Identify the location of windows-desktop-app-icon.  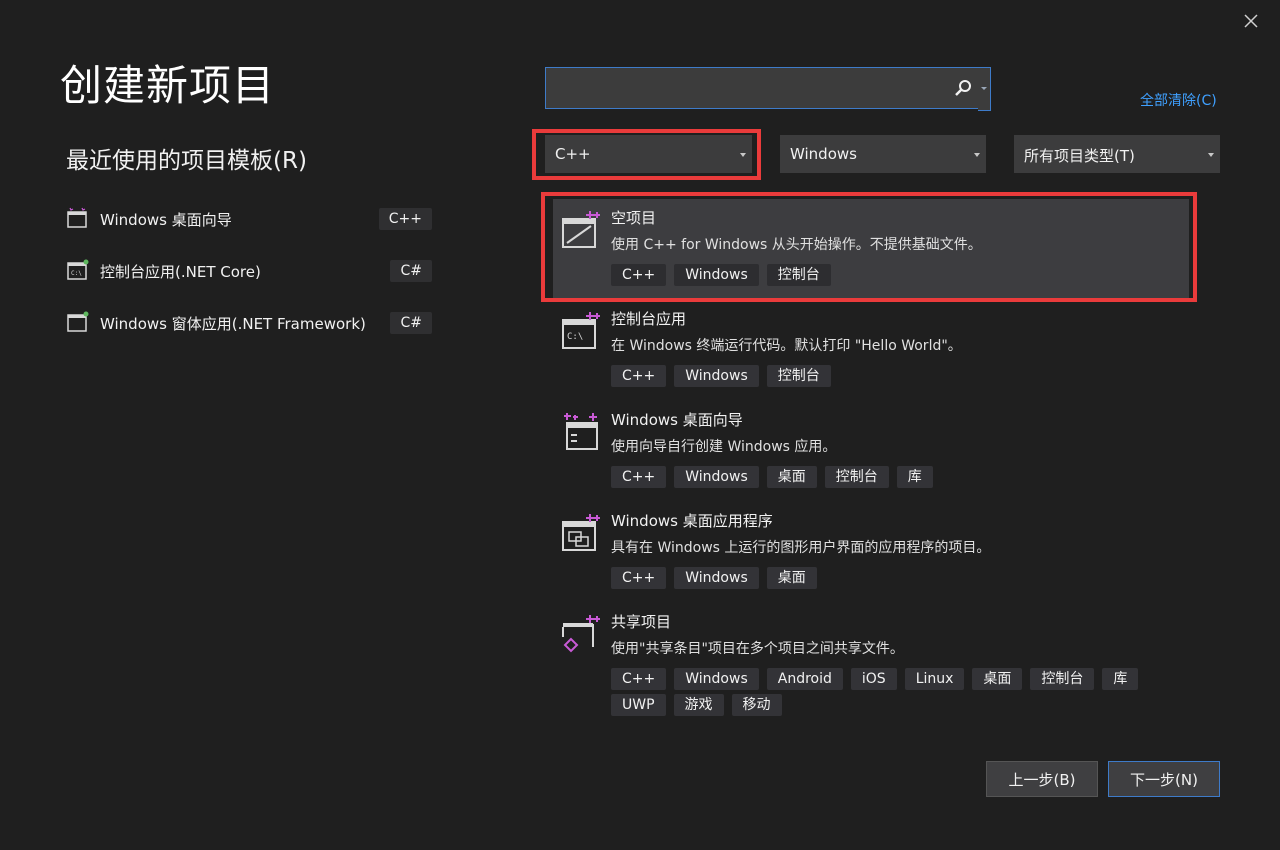
(581, 532).